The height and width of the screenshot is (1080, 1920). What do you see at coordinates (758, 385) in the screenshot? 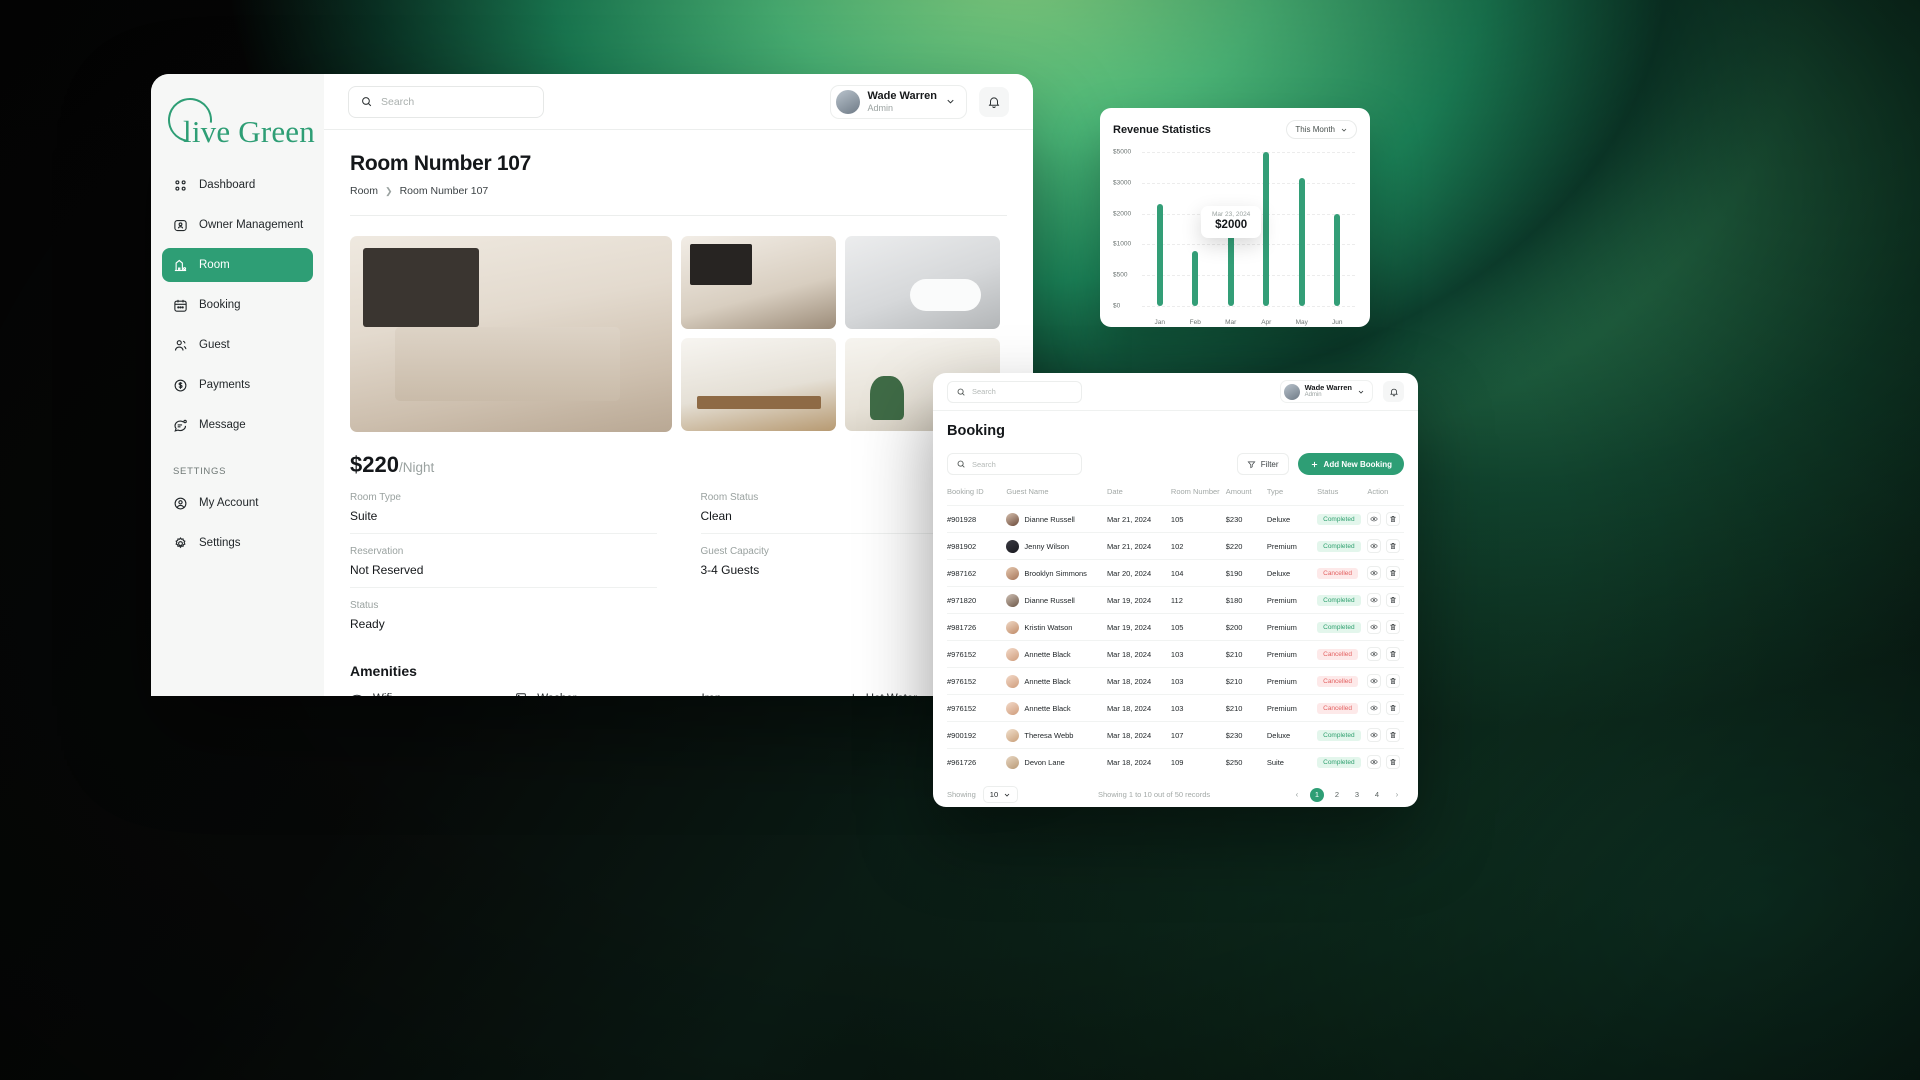
I see `gallery-thumb-kitchen` at bounding box center [758, 385].